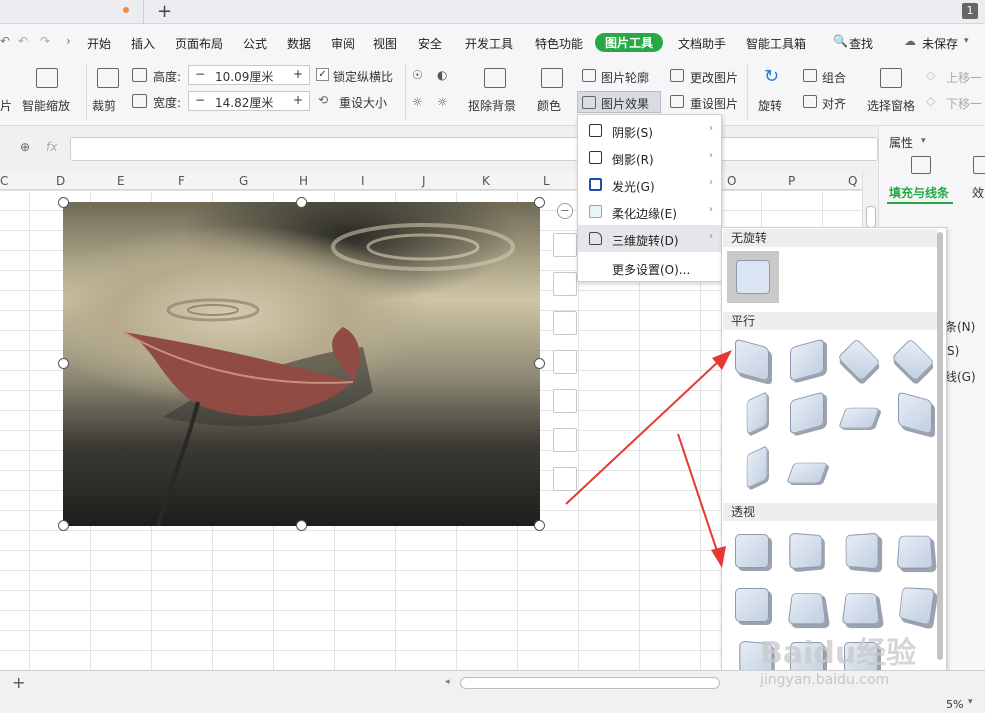  Describe the element at coordinates (940, 43) in the screenshot. I see `save-status: 未保存` at that location.